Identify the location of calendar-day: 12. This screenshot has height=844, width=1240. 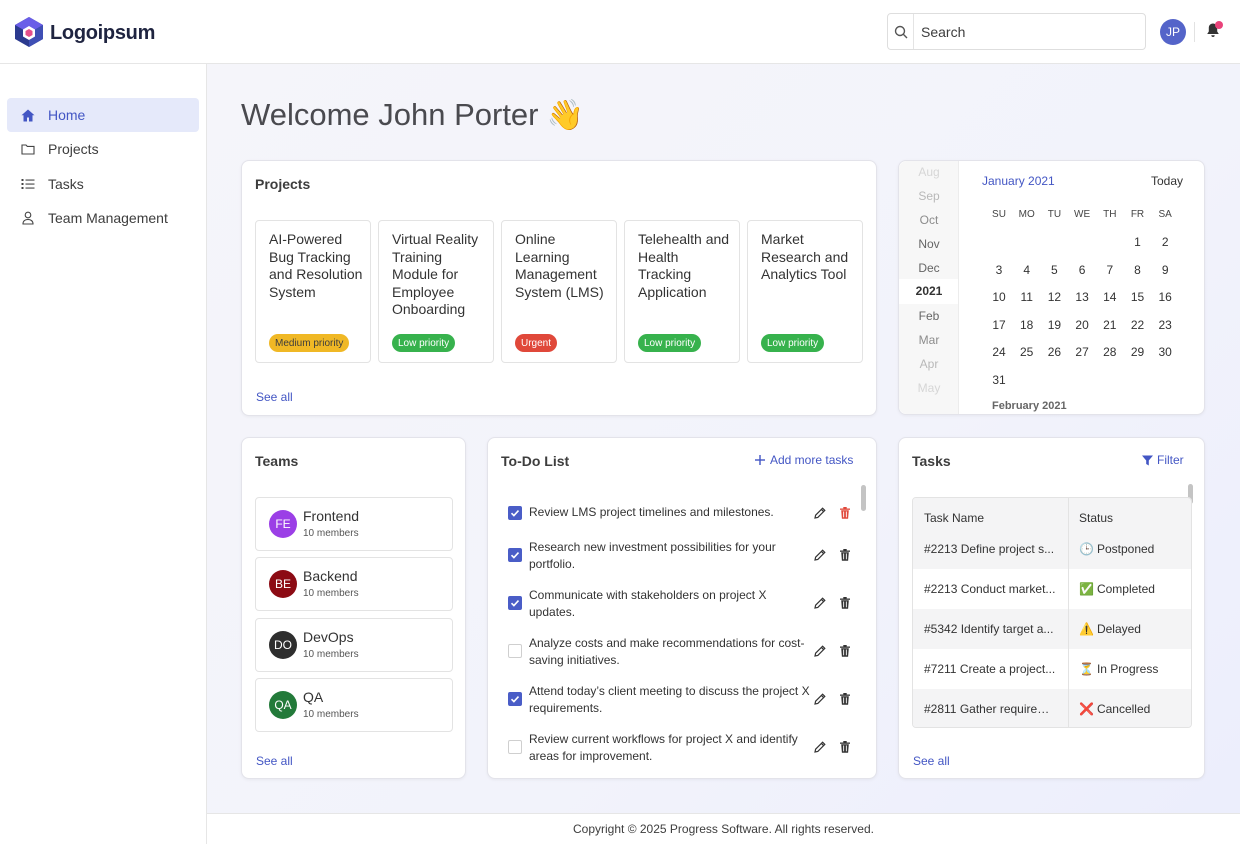
(1054, 297).